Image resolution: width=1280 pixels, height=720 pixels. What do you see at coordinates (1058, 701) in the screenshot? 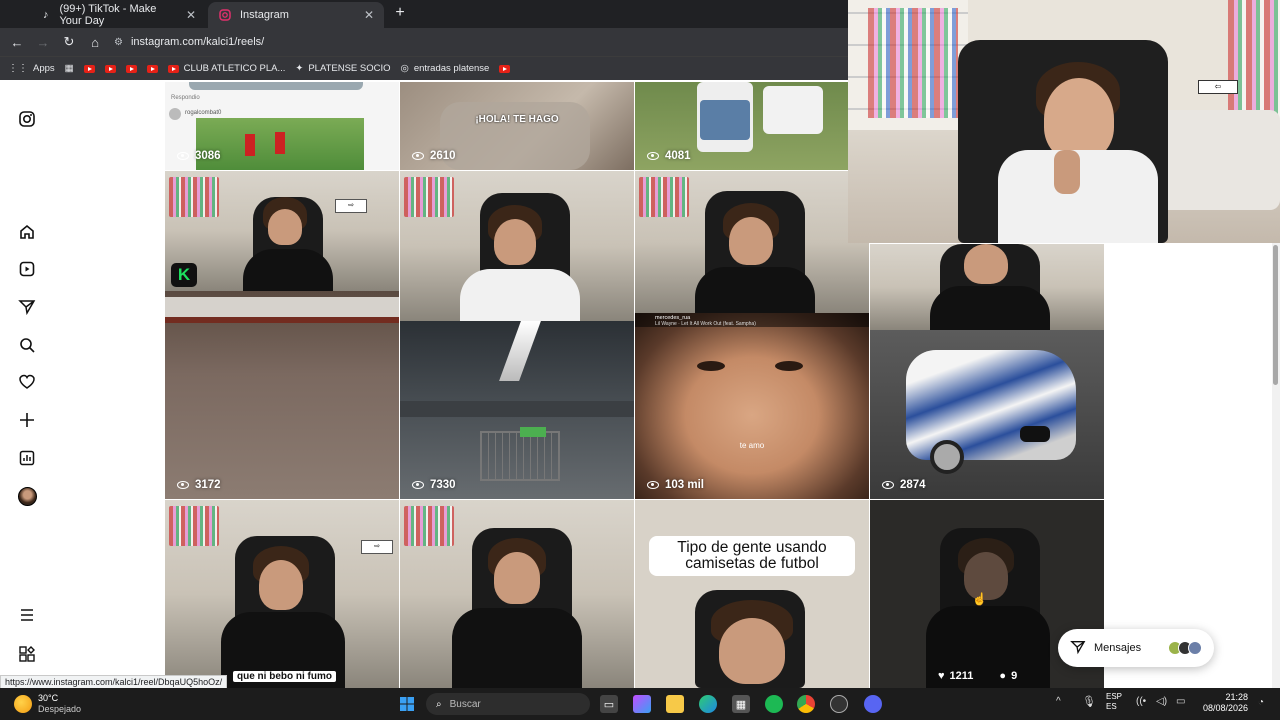
I see `tray-chevron-icon: ^` at bounding box center [1058, 701].